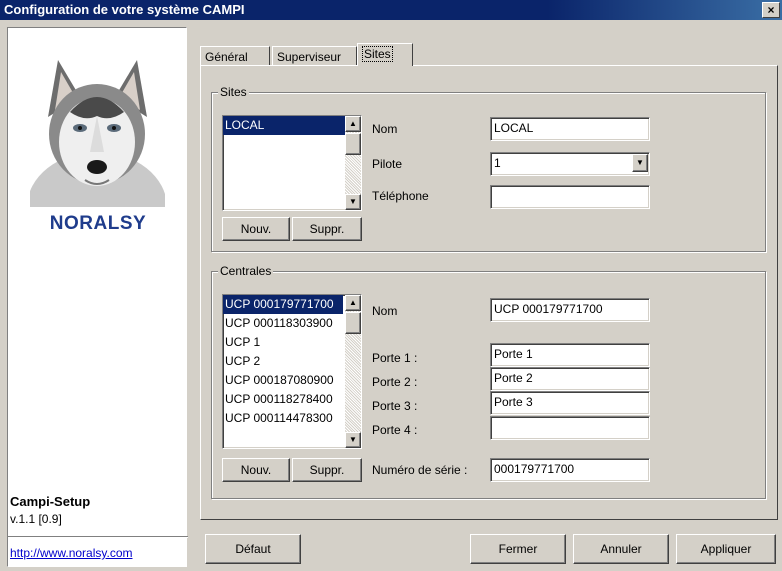 This screenshot has height=571, width=782. I want to click on app-name: Campi-Setup, so click(50, 501).